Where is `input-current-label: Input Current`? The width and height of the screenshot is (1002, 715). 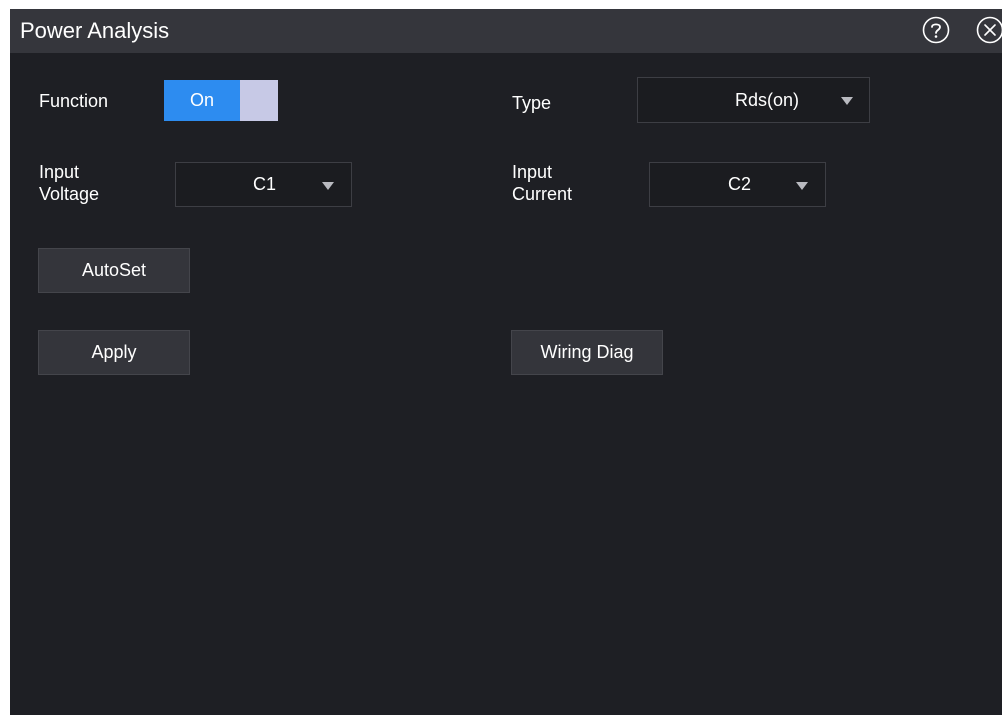
input-current-label: Input Current is located at coordinates (542, 183).